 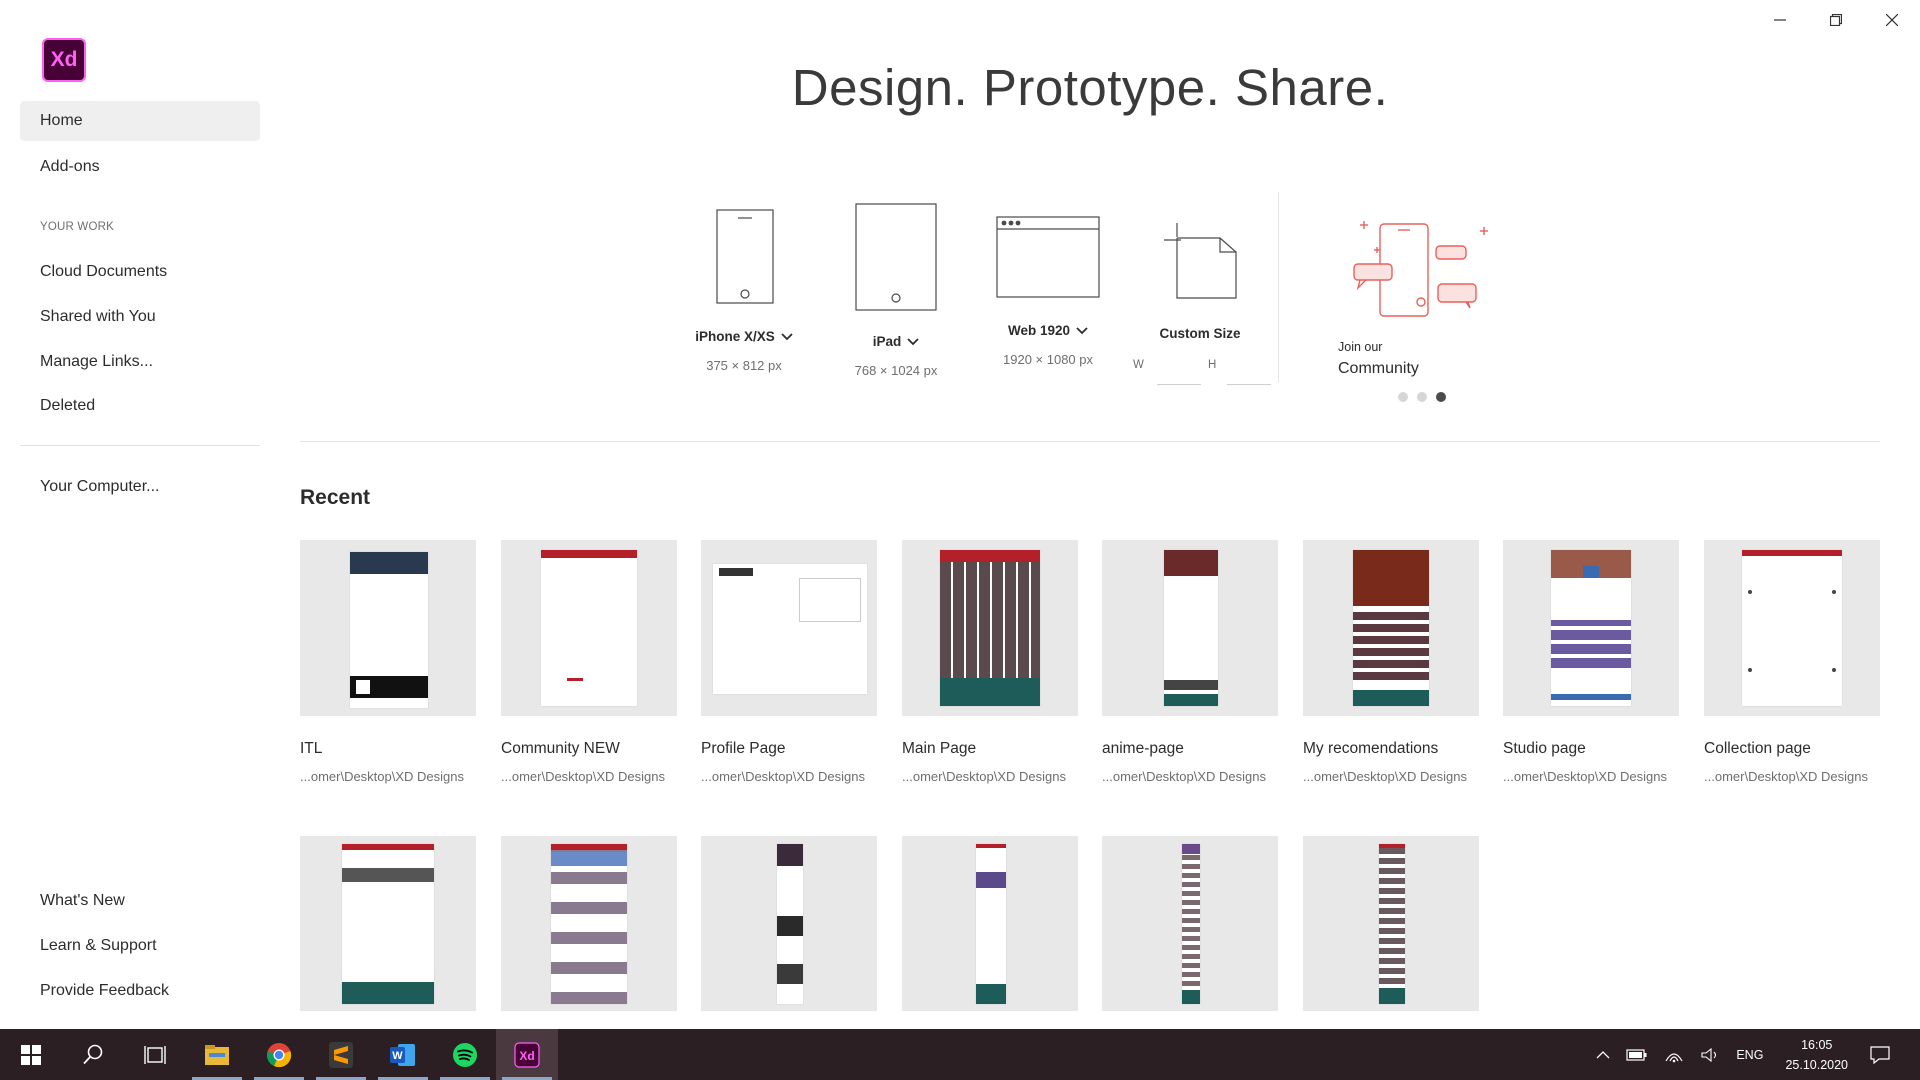 I want to click on community-promo-small: Join our, so click(x=1360, y=347).